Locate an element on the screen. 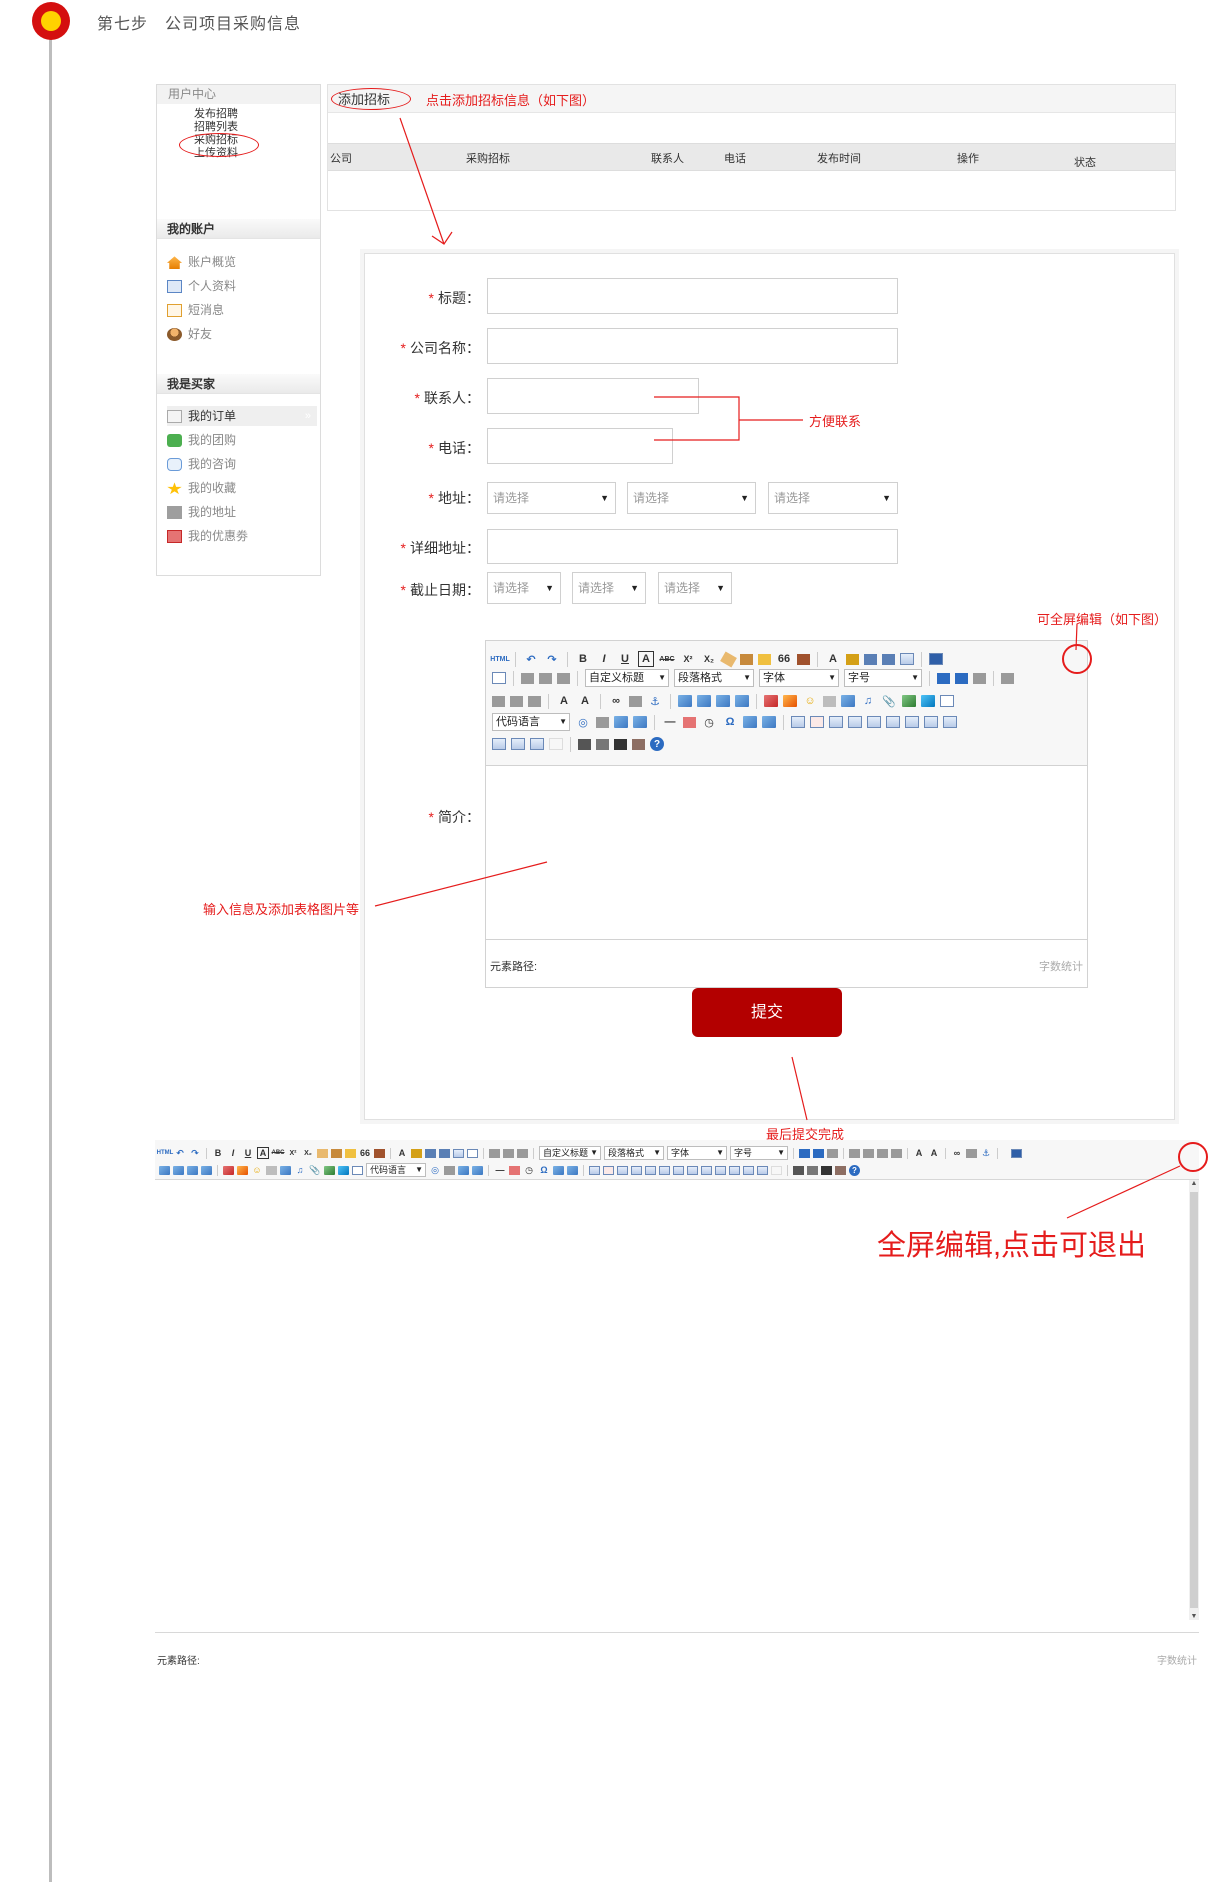 The image size is (1212, 1882). sidebar-item-addresses: 我的地址 is located at coordinates (242, 512).